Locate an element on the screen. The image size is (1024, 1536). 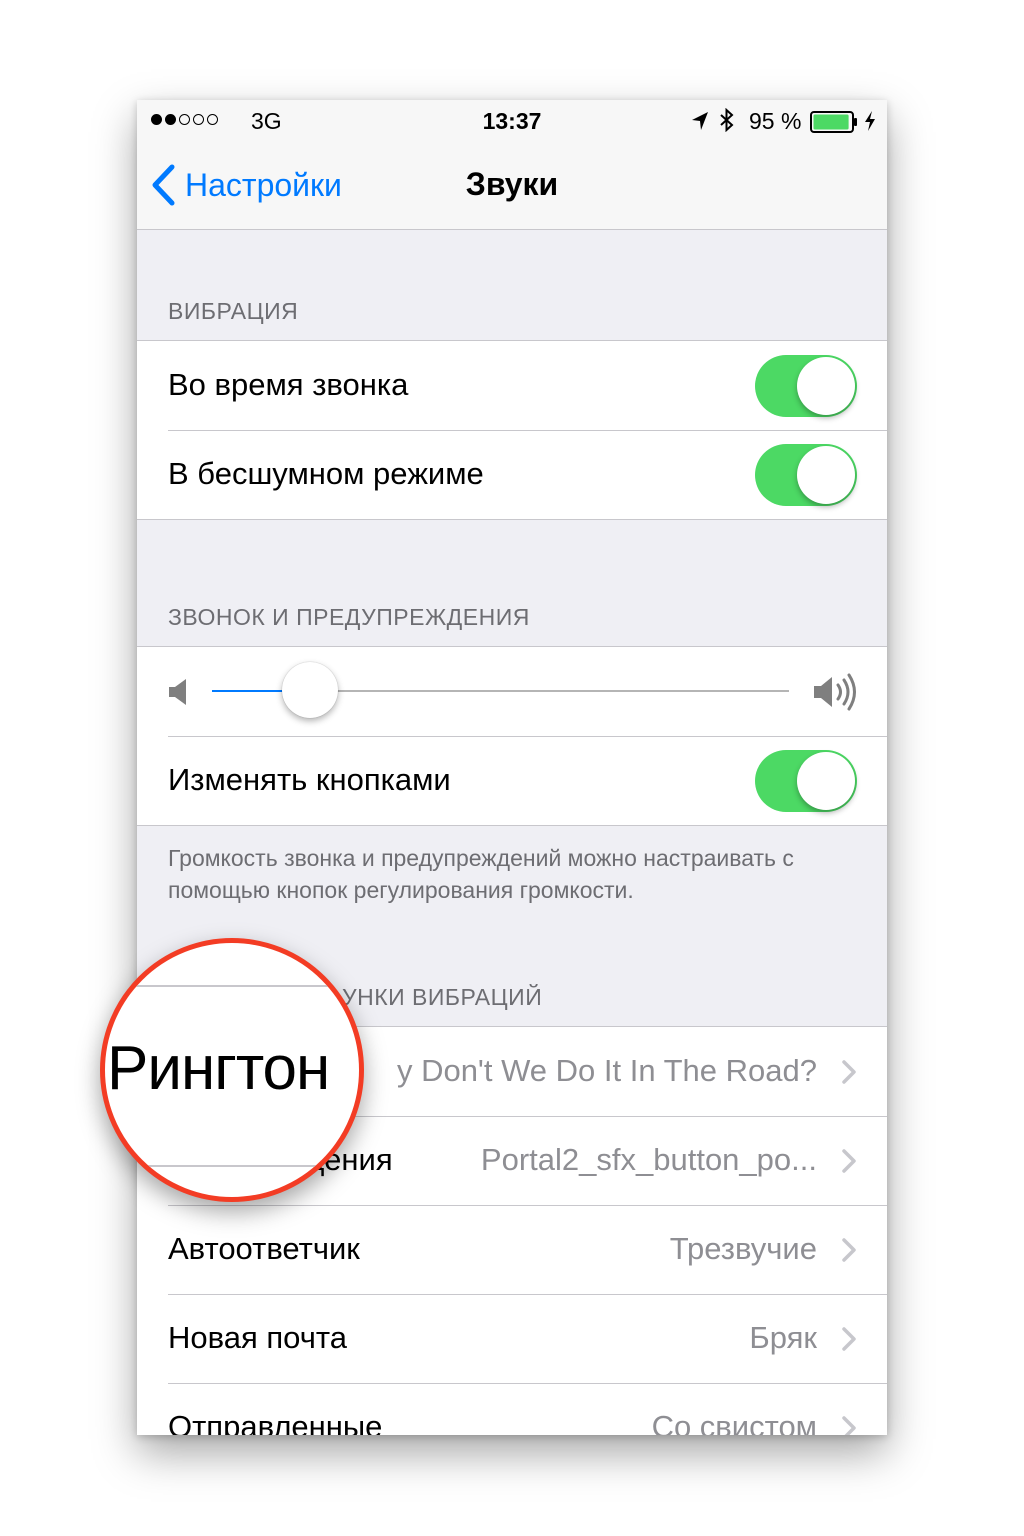
change-with-buttons-label: Изменять кнопками is located at coordinates (309, 779).